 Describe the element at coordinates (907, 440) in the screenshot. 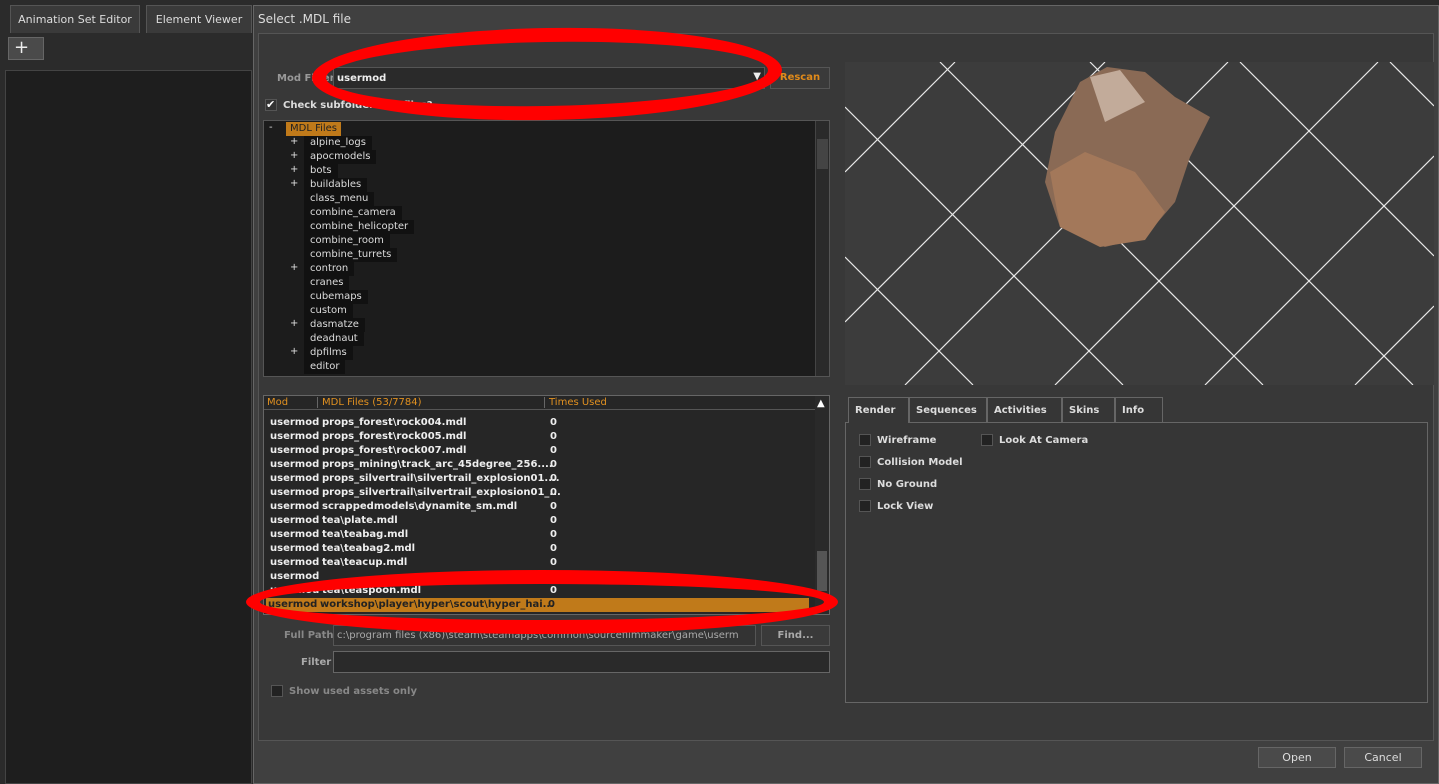

I see `wireframe-label: Wireframe` at that location.